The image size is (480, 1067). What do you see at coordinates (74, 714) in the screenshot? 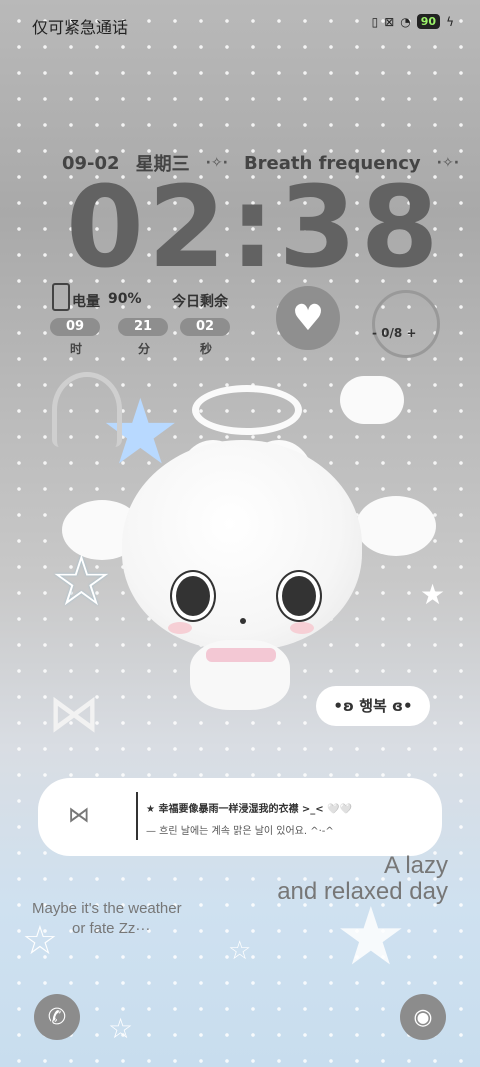
I see `bow-icon: ⋈` at bounding box center [74, 714].